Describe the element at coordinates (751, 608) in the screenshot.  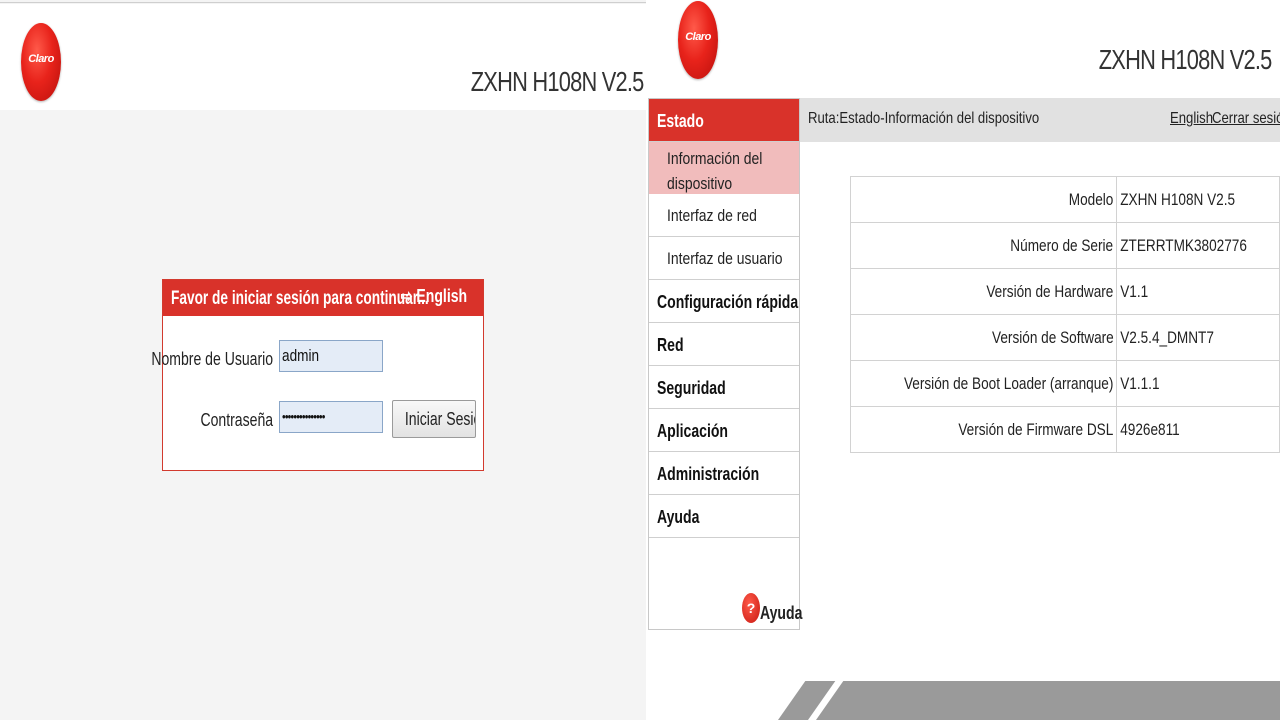
I see `help-icon: ?` at that location.